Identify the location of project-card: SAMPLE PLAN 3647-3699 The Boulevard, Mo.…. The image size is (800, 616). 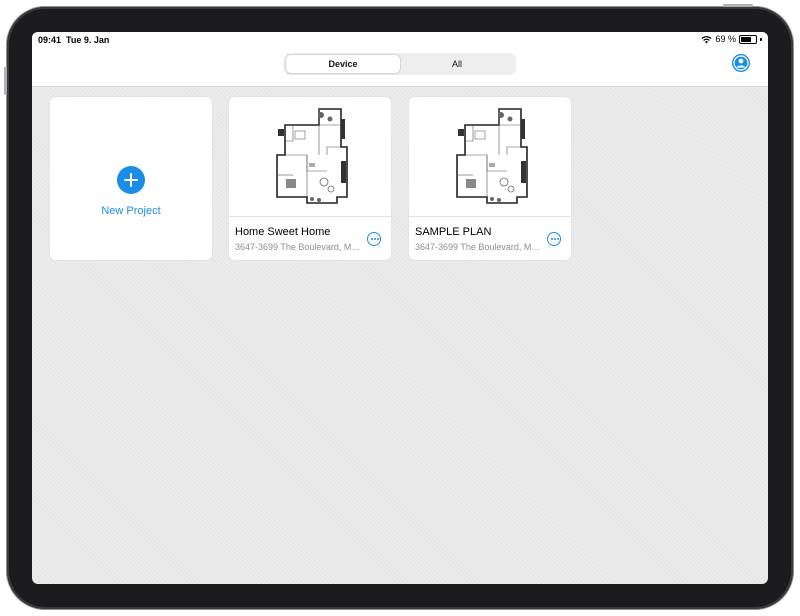
(490, 178).